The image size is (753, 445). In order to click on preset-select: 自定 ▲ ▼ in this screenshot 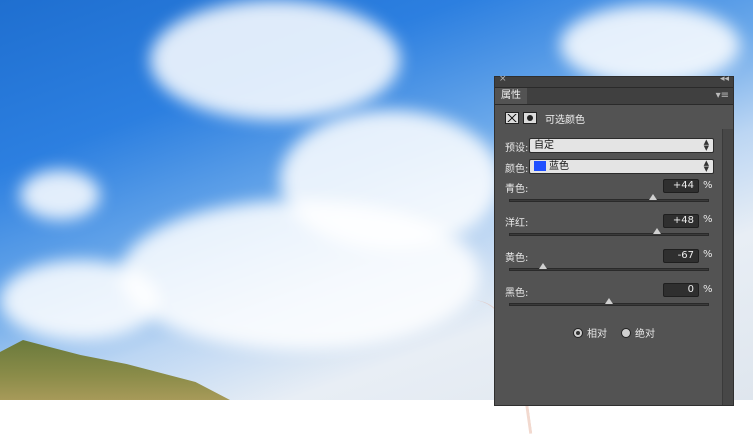, I will do `click(621, 145)`.